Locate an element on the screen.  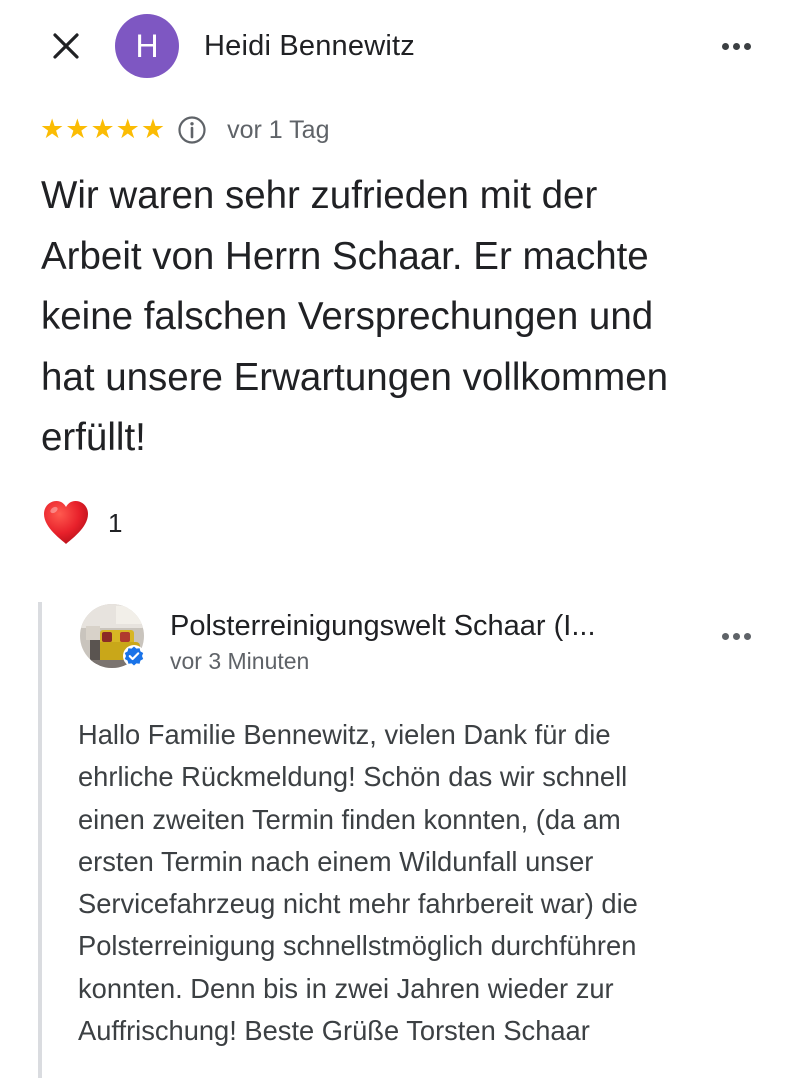
reviewer-avatar: H is located at coordinates (147, 46).